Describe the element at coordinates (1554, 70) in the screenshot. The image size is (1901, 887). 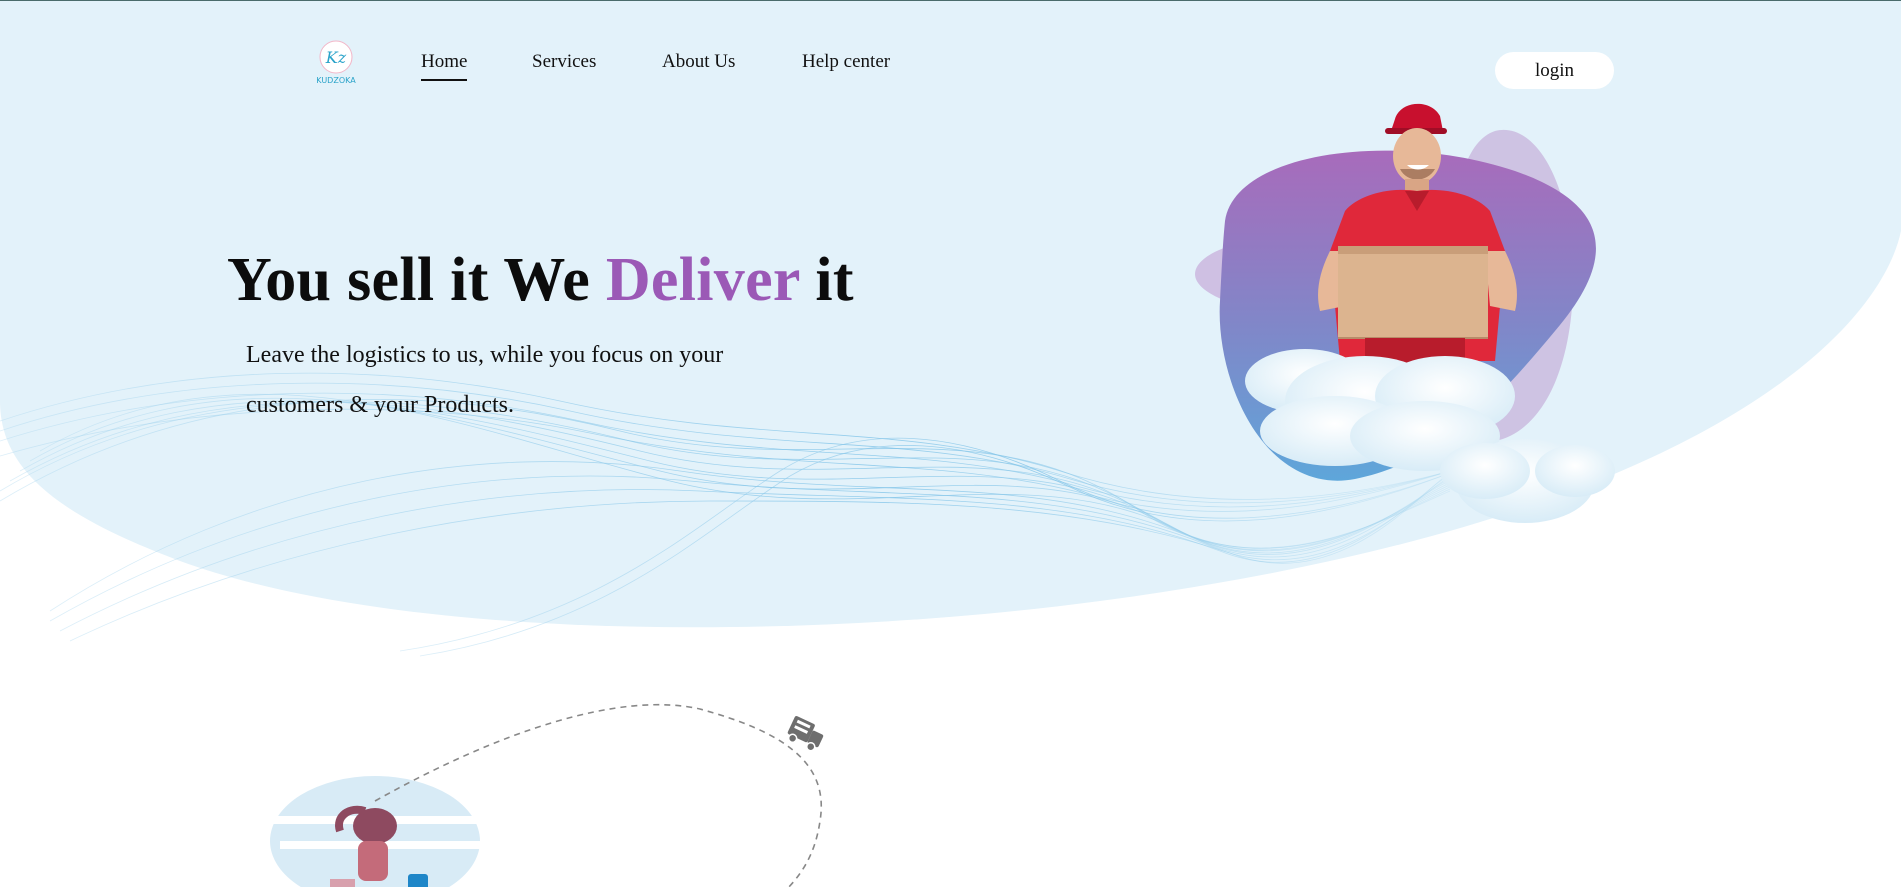
I see `login-button: login` at that location.